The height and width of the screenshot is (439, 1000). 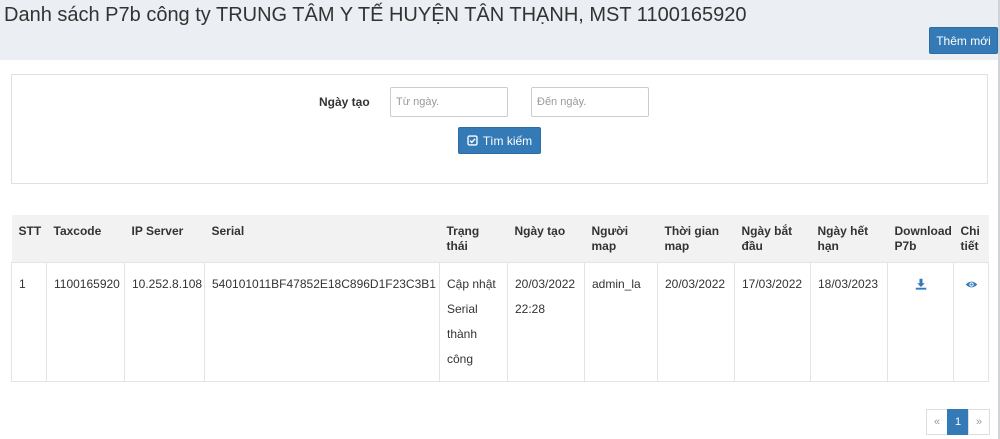 I want to click on pagination: « 1 », so click(x=958, y=422).